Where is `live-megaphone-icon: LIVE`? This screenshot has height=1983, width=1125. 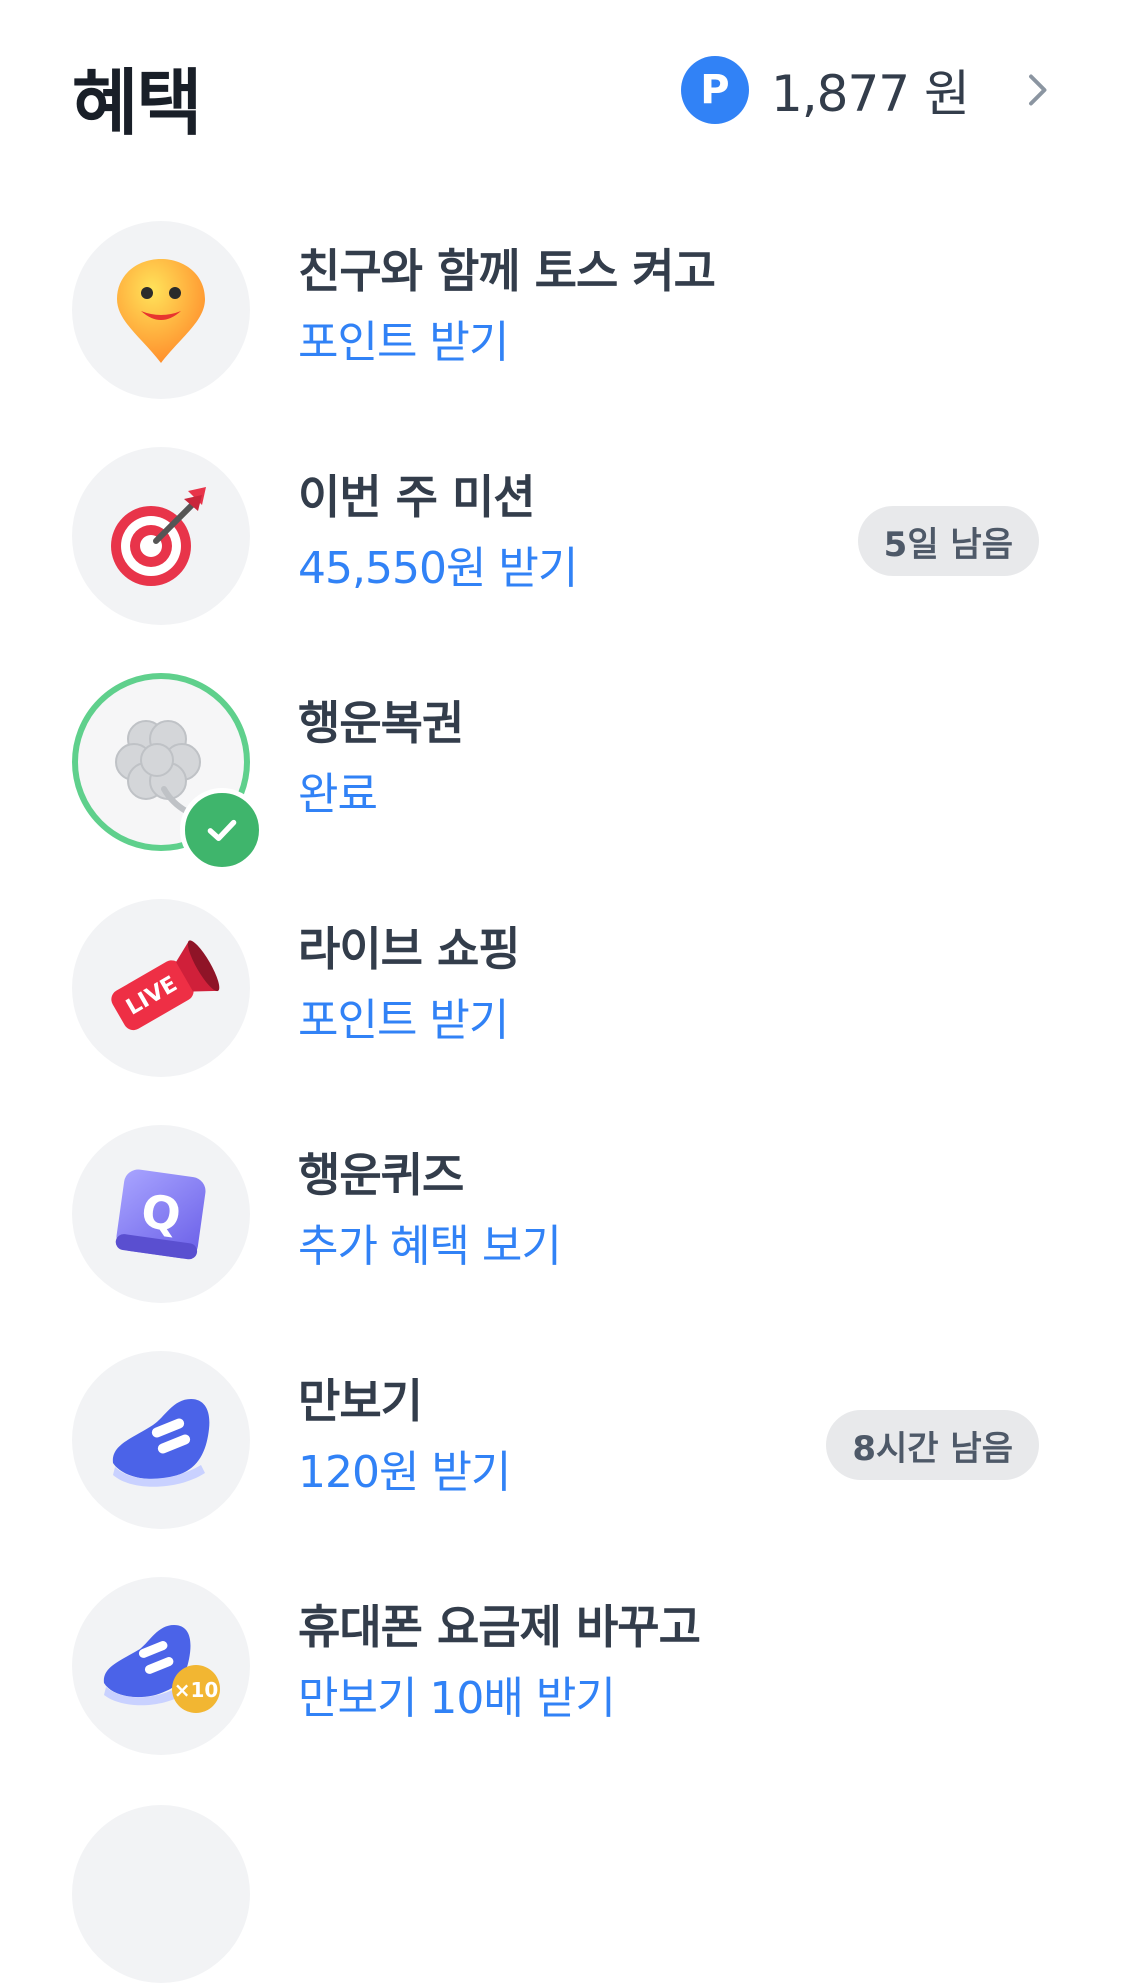
live-megaphone-icon: LIVE is located at coordinates (165, 985).